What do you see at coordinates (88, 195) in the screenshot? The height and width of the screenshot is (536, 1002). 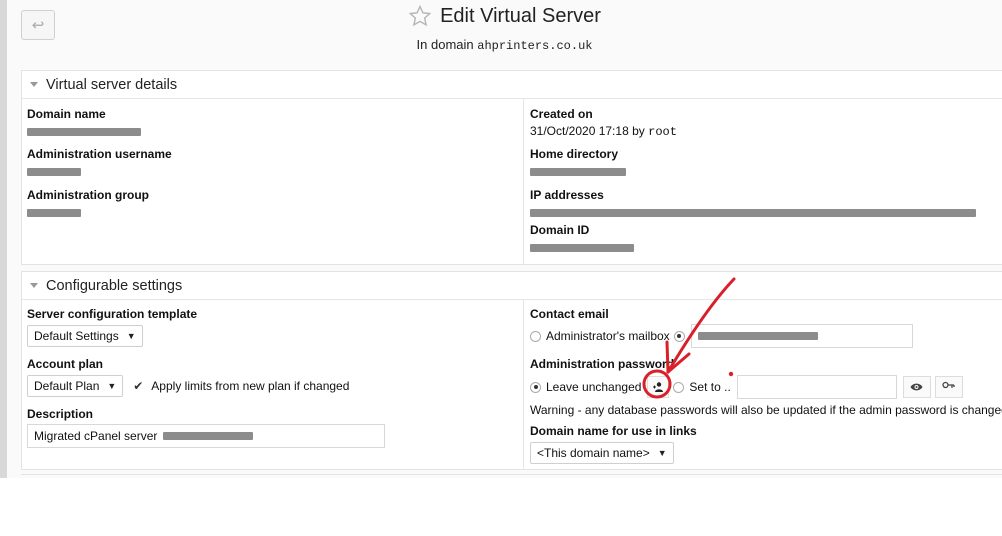 I see `admin-group-label: Administration group` at bounding box center [88, 195].